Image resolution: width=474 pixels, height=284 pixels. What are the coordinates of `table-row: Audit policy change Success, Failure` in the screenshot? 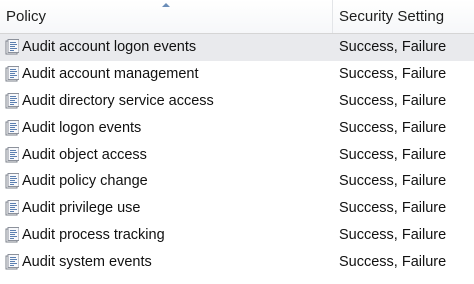 It's located at (237, 181).